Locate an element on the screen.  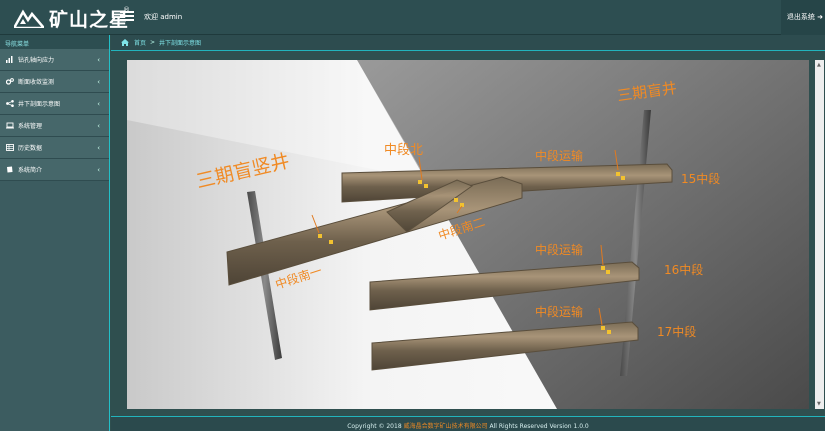
label-transport-17: 中段运输 is located at coordinates (559, 311).